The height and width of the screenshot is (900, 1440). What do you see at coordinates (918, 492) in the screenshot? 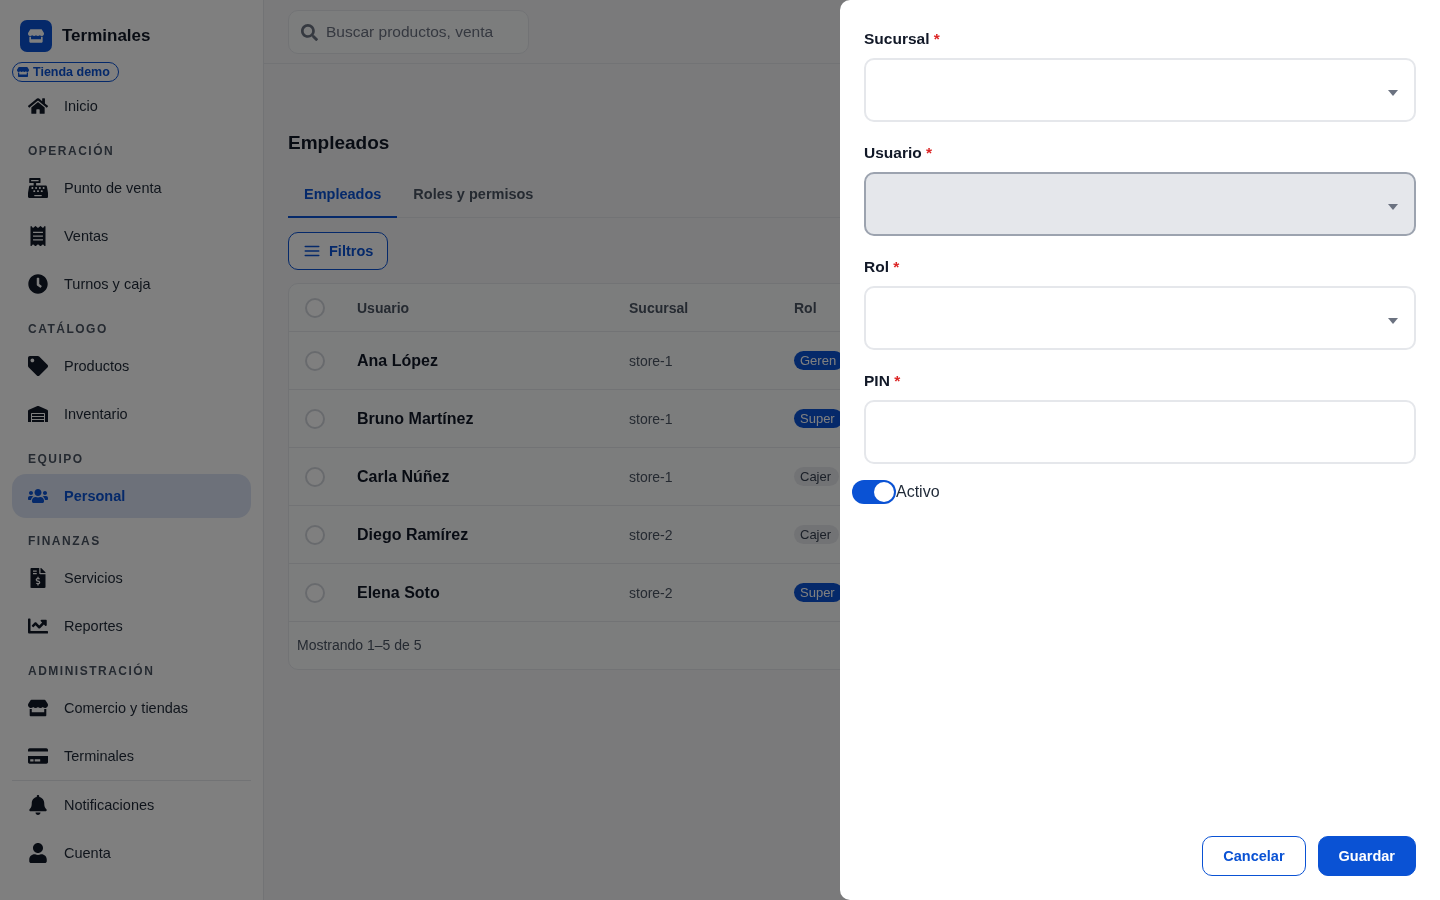
I see `toggle-label: Activo` at bounding box center [918, 492].